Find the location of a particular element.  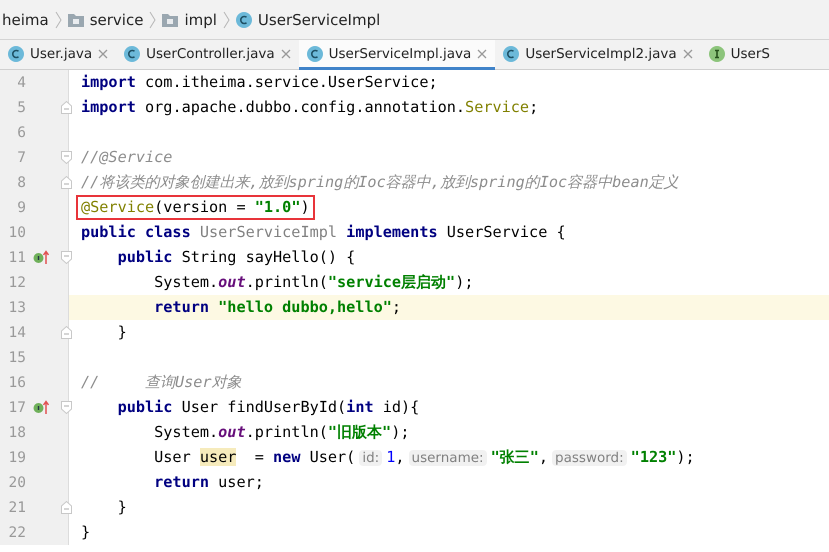

code-line: System.out.println("service层启动"); is located at coordinates (313, 282).